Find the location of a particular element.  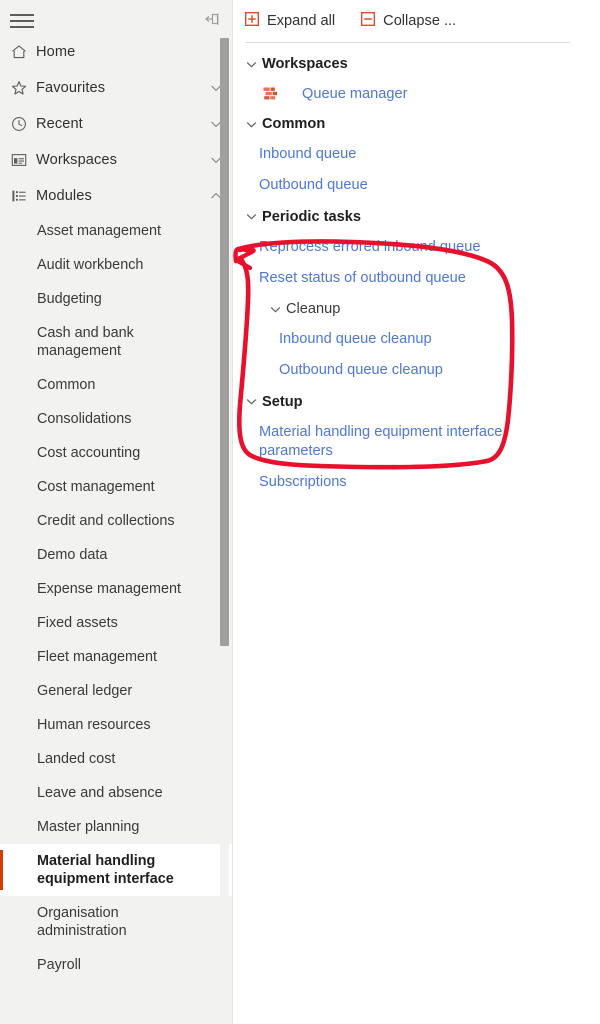

module-item-cost-management: Cost management is located at coordinates (116, 487).